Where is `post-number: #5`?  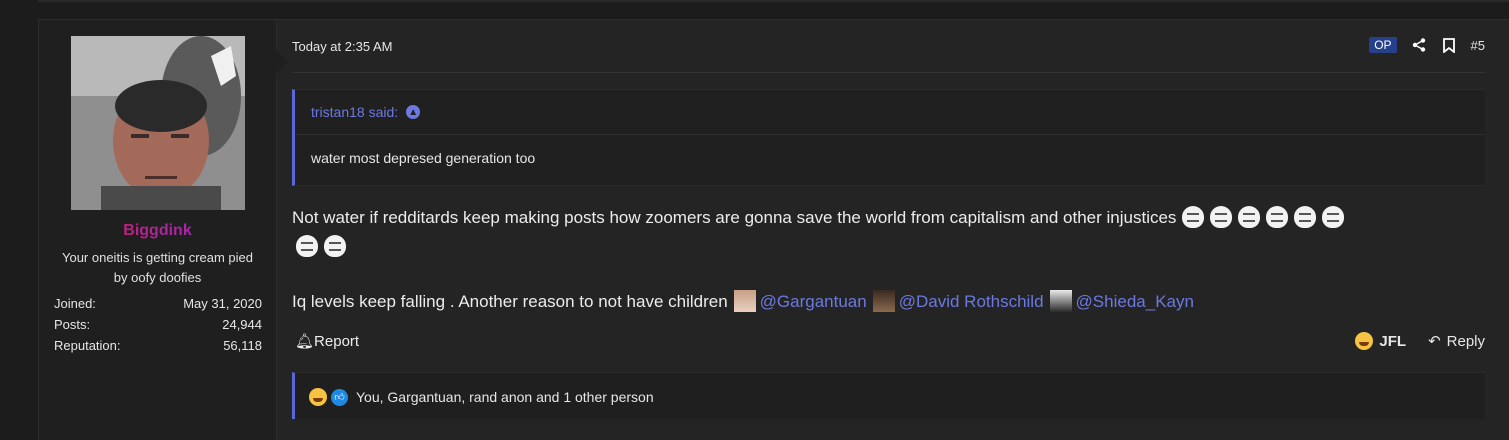 post-number: #5 is located at coordinates (1478, 45).